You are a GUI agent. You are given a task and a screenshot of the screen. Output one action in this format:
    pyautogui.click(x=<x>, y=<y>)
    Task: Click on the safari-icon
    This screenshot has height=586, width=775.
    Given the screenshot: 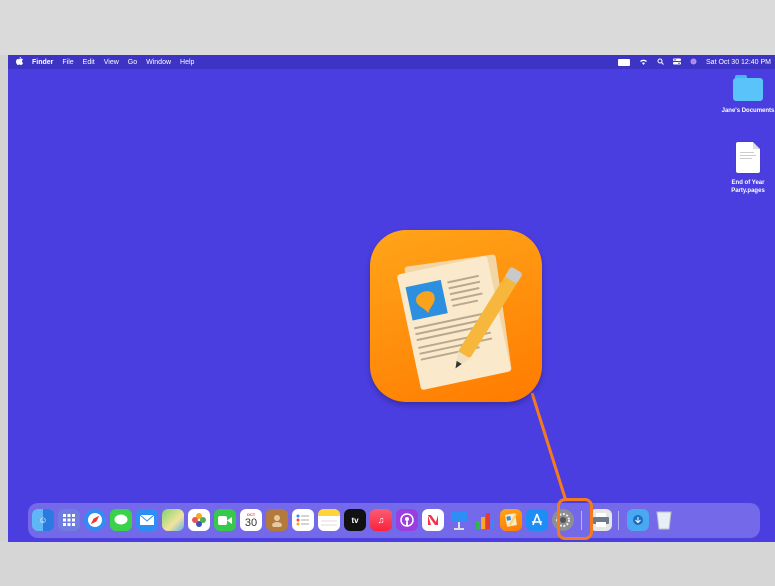 What is the action you would take?
    pyautogui.click(x=95, y=520)
    